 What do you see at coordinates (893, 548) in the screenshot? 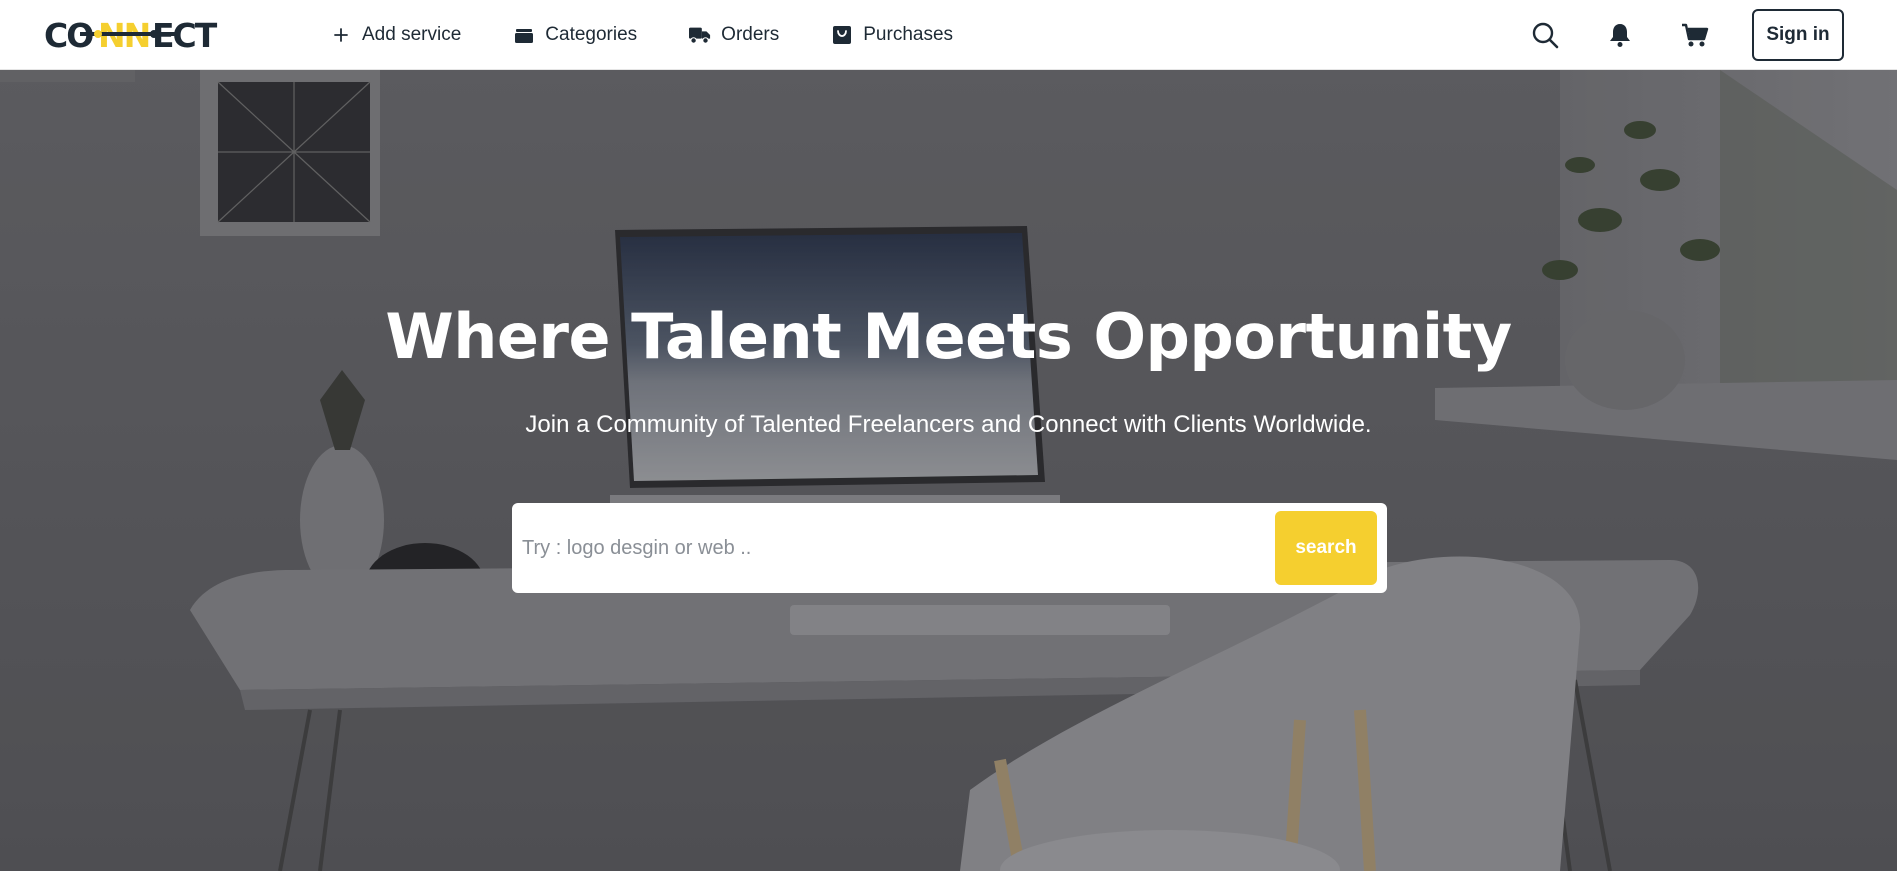
I see `service-search-input` at bounding box center [893, 548].